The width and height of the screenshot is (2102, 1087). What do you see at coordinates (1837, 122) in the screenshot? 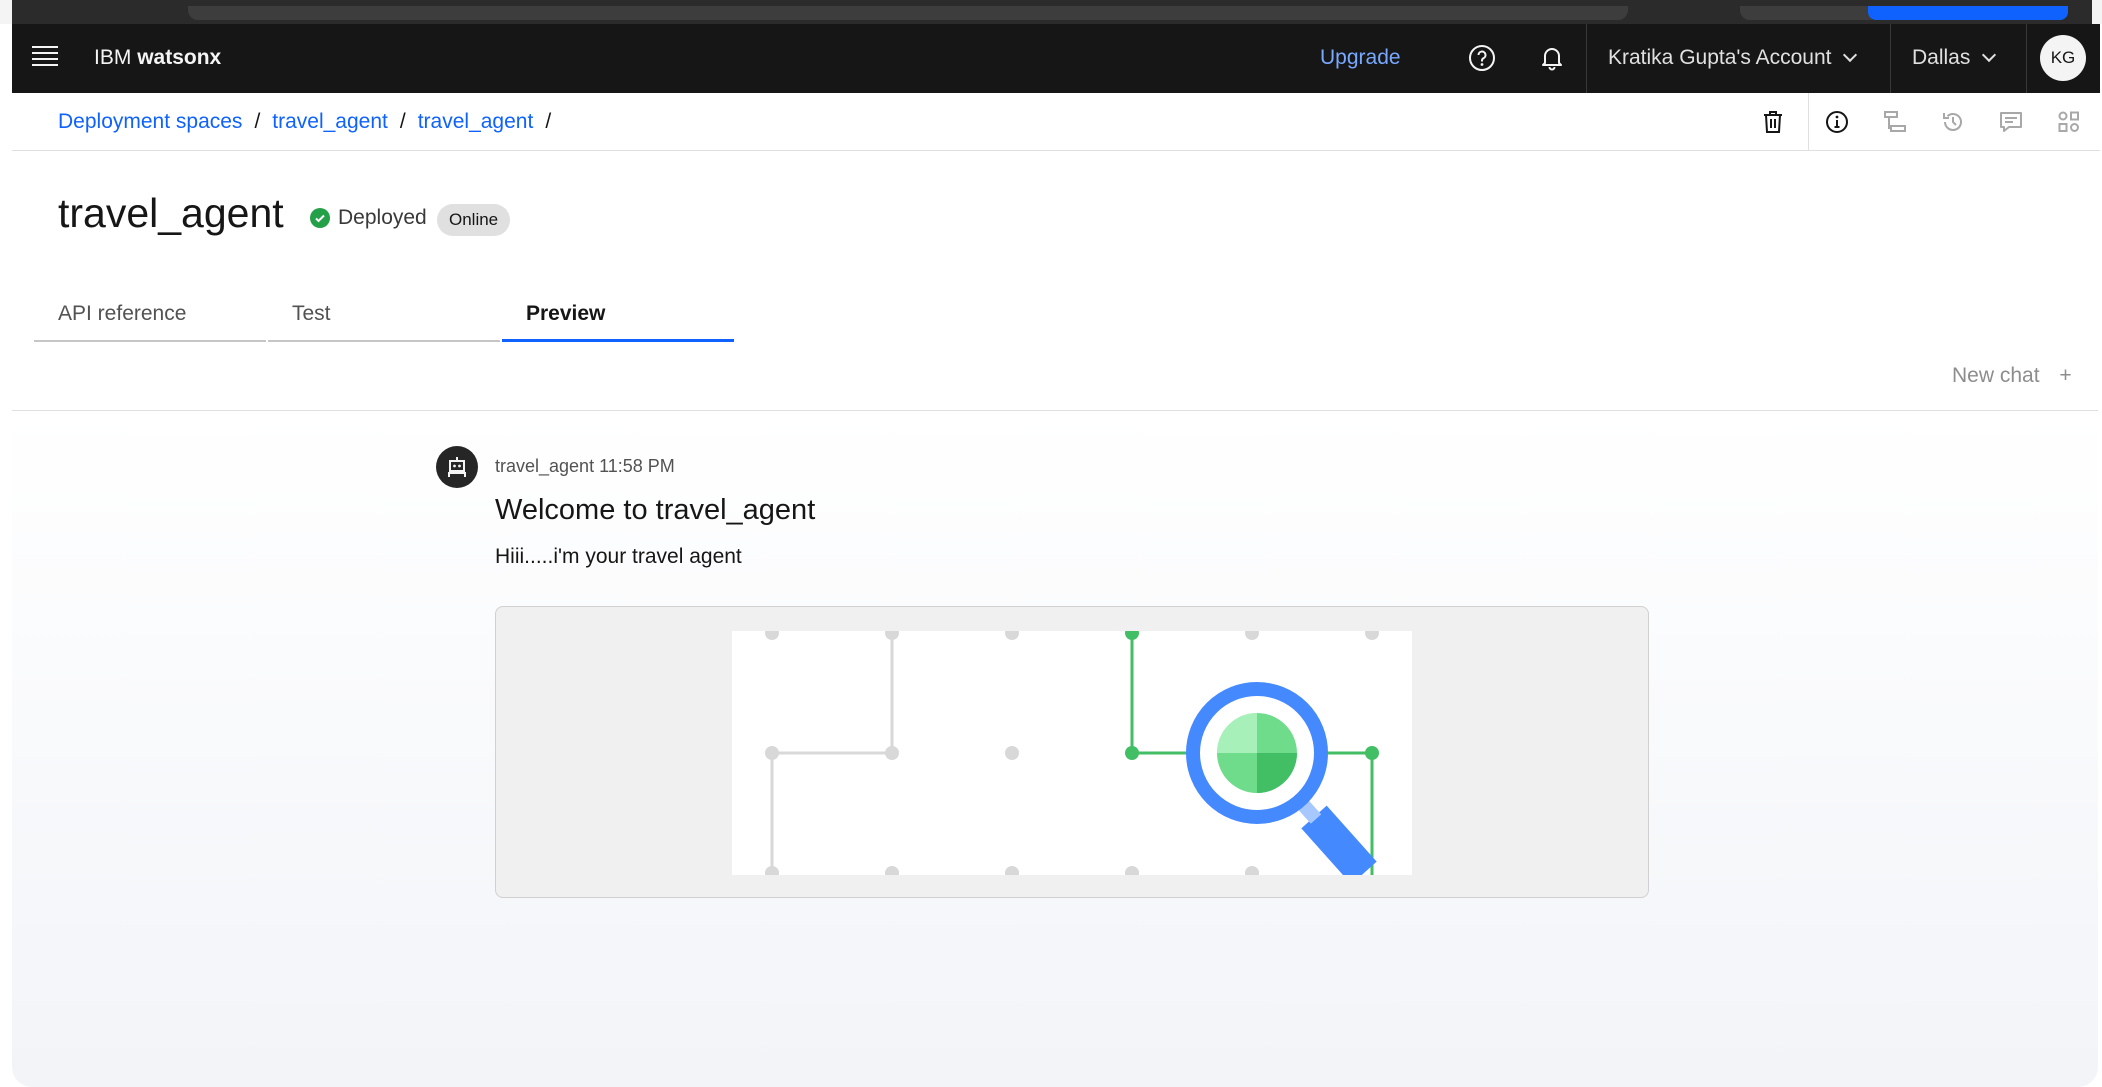
I see `info-icon` at bounding box center [1837, 122].